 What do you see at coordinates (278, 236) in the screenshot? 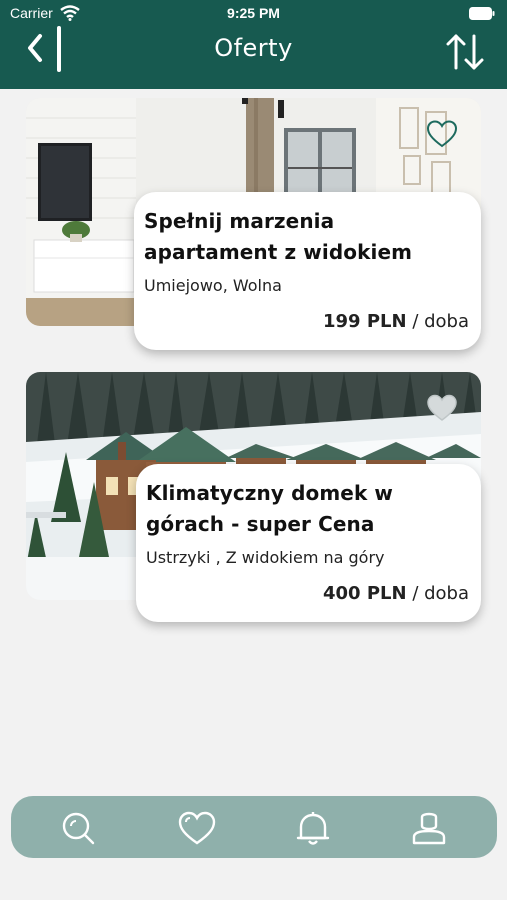
I see `listing-title: Spełnij marzenia apartament z widokiem` at bounding box center [278, 236].